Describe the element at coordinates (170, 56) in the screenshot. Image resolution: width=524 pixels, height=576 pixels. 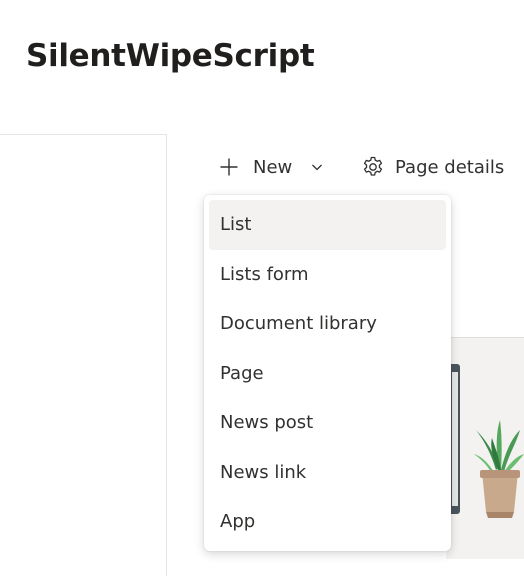
I see `site-title: SilentWipeScript` at that location.